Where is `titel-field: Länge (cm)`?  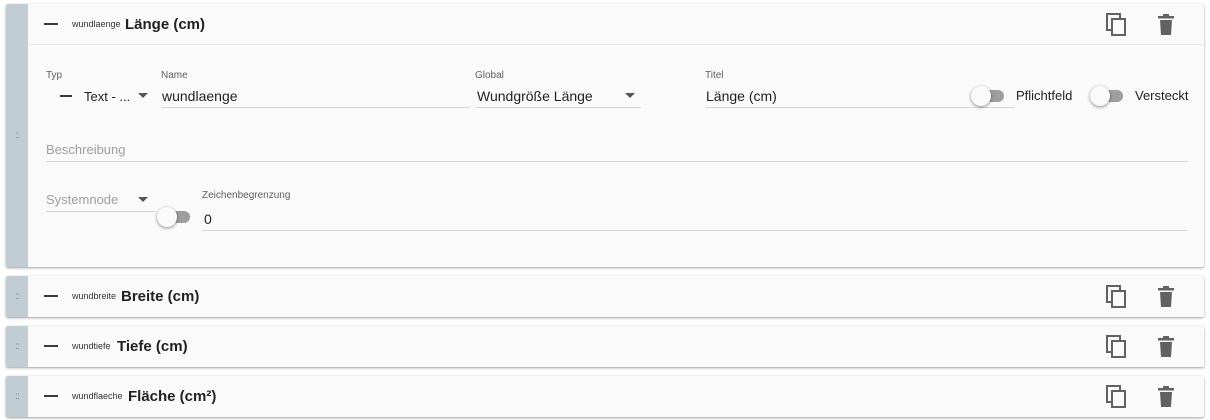
titel-field: Länge (cm) is located at coordinates (860, 96).